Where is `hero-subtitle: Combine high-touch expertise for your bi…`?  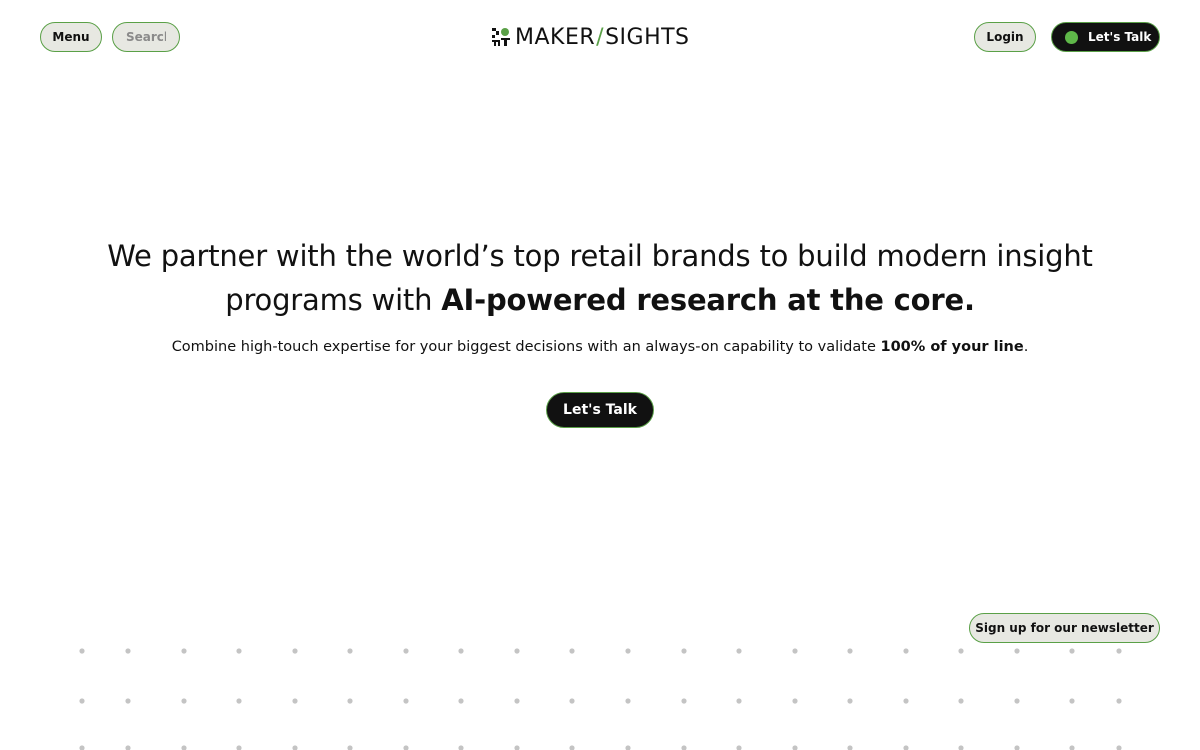 hero-subtitle: Combine high-touch expertise for your bi… is located at coordinates (600, 347).